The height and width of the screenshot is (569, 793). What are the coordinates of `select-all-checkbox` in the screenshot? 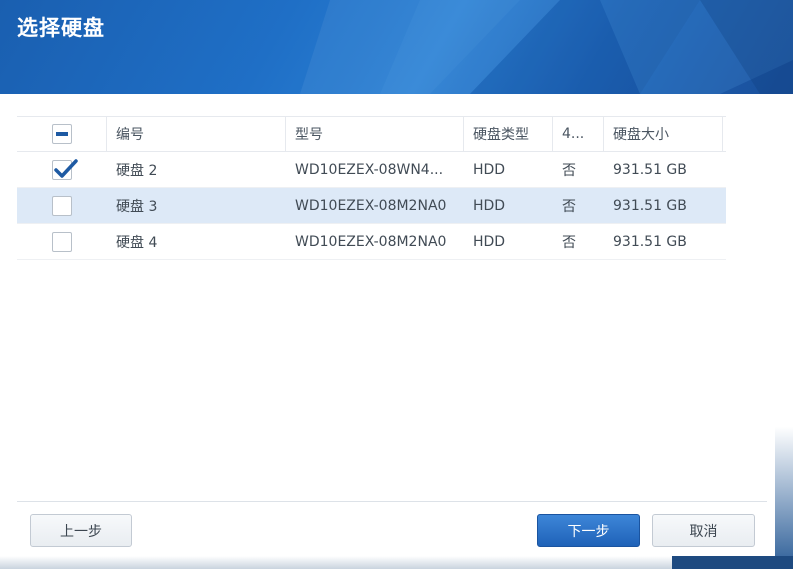 It's located at (61, 134).